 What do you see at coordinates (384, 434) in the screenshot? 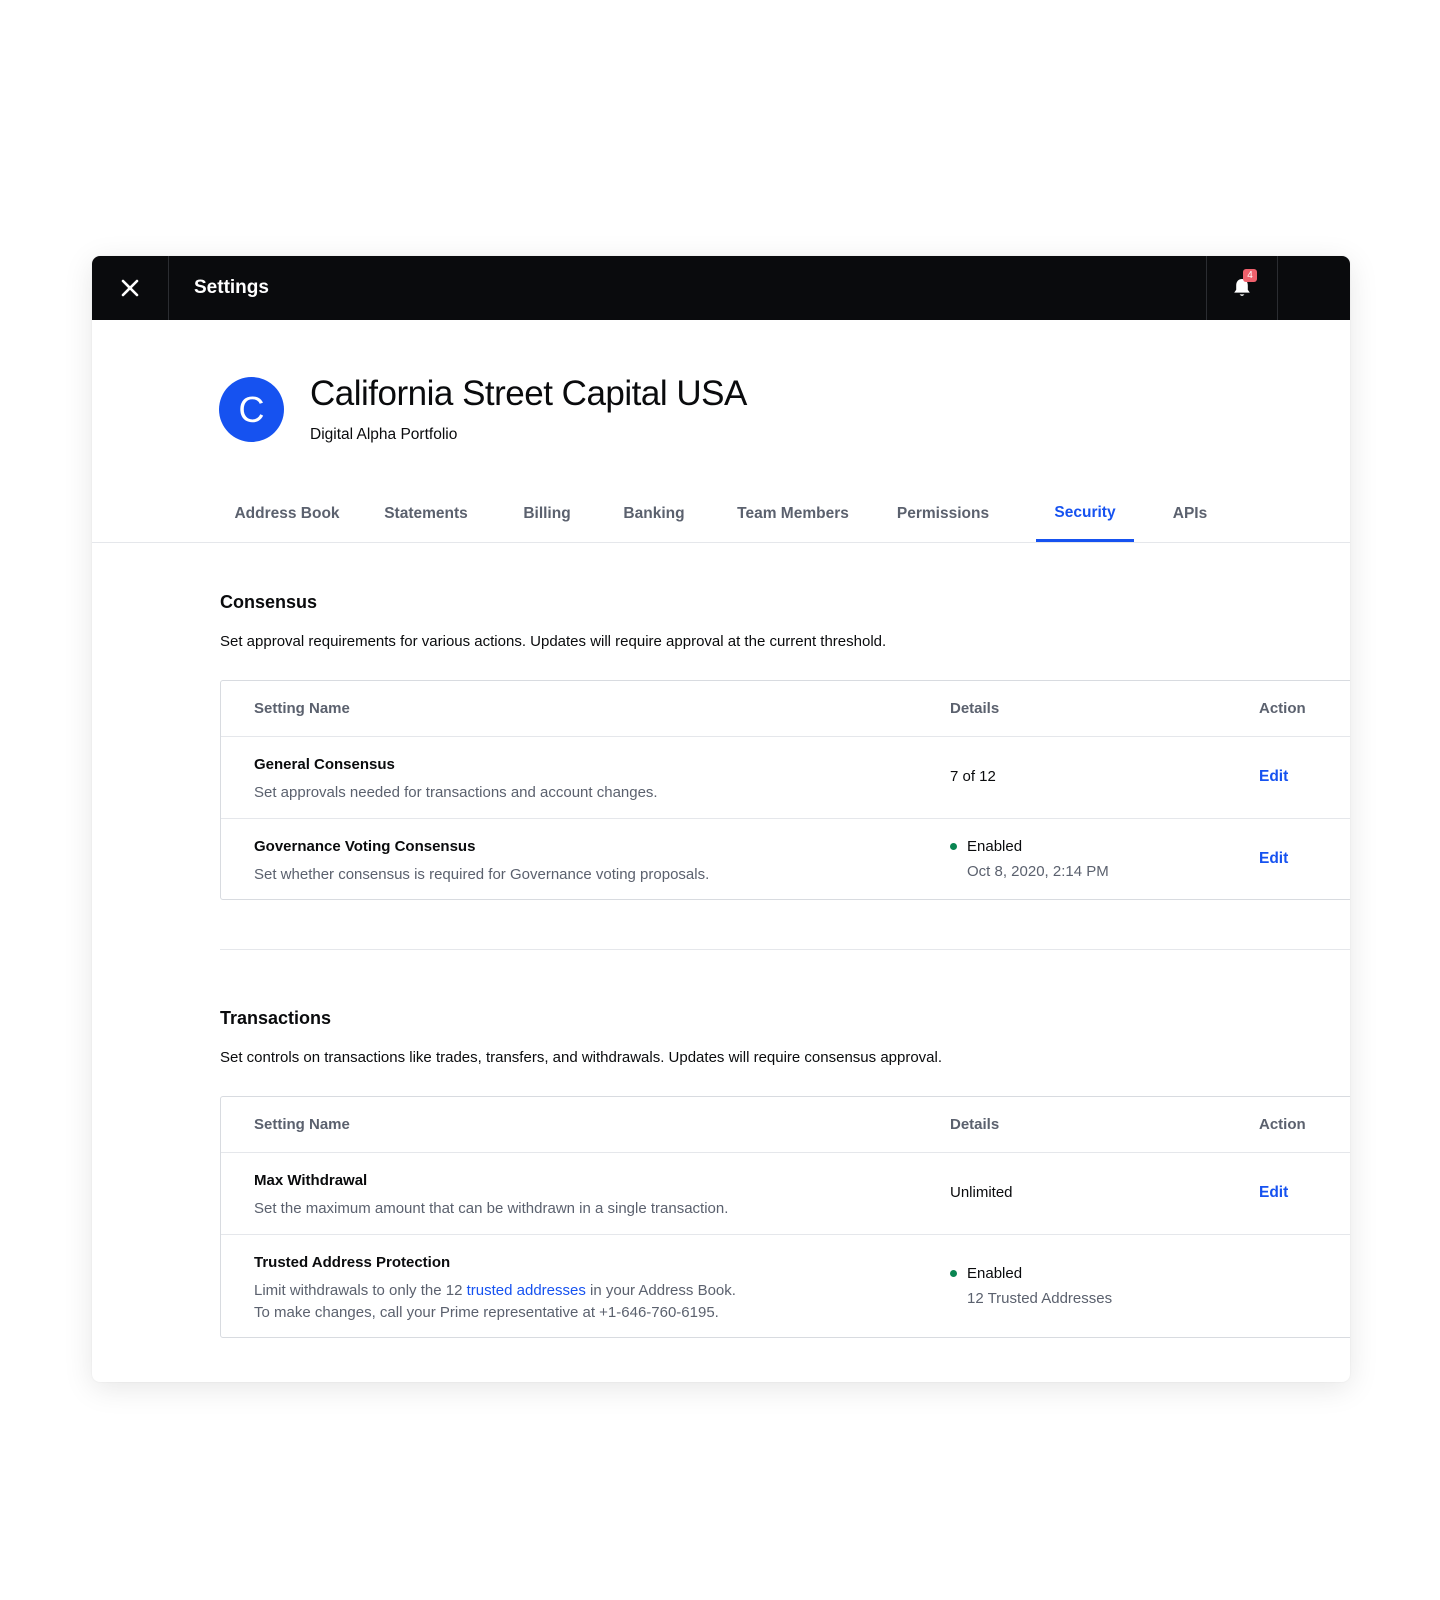
I see `org-subtitle: Digital Alpha Portfolio` at bounding box center [384, 434].